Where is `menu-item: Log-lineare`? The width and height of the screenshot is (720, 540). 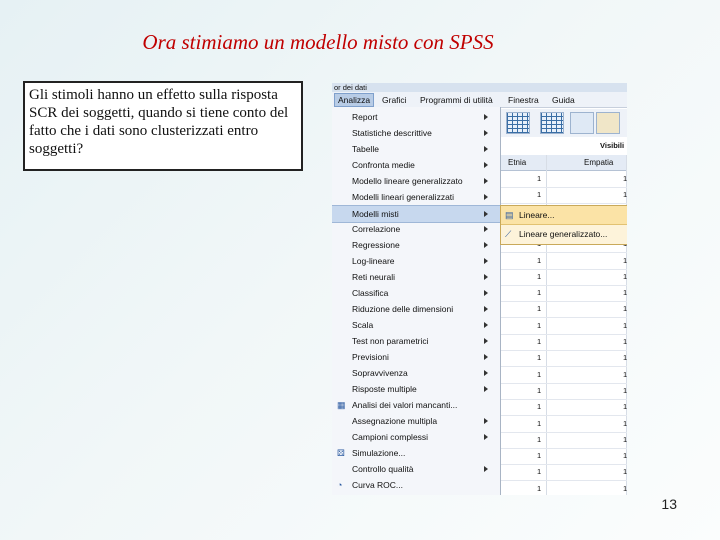 menu-item: Log-lineare is located at coordinates (416, 261).